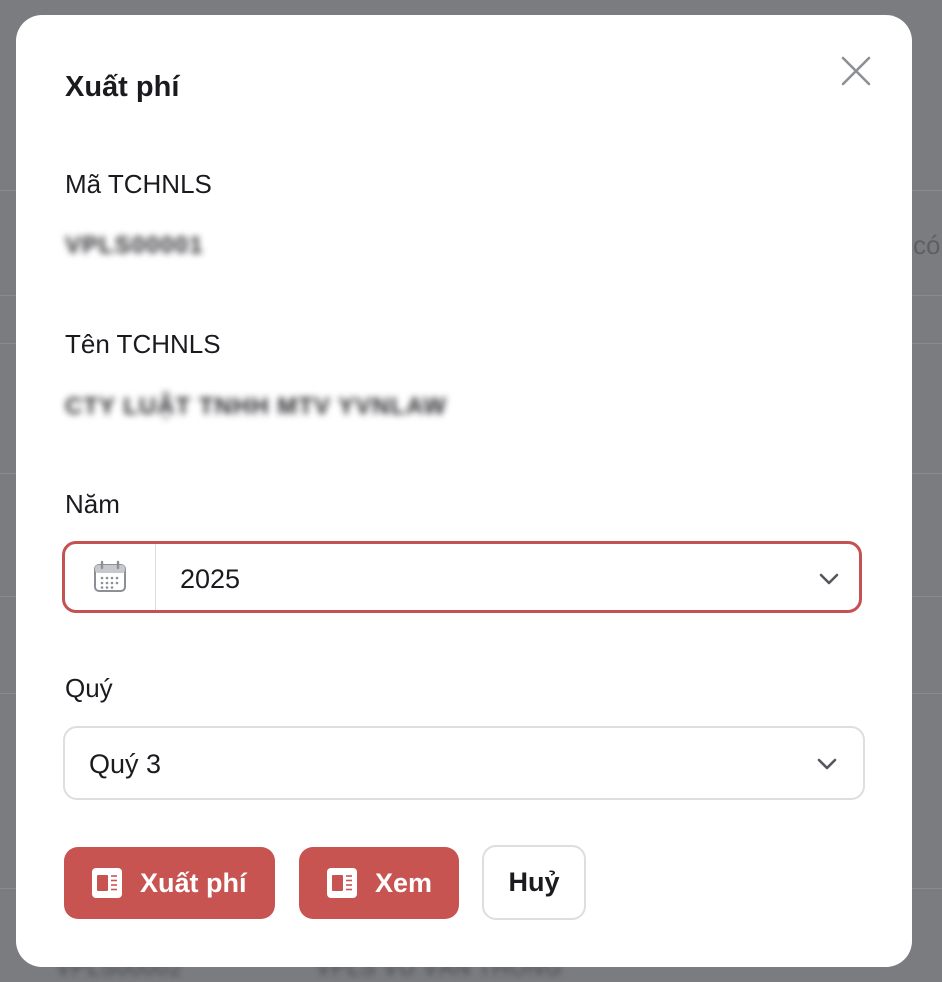 The height and width of the screenshot is (982, 942). Describe the element at coordinates (464, 763) in the screenshot. I see `quarter-select: Quý 3` at that location.